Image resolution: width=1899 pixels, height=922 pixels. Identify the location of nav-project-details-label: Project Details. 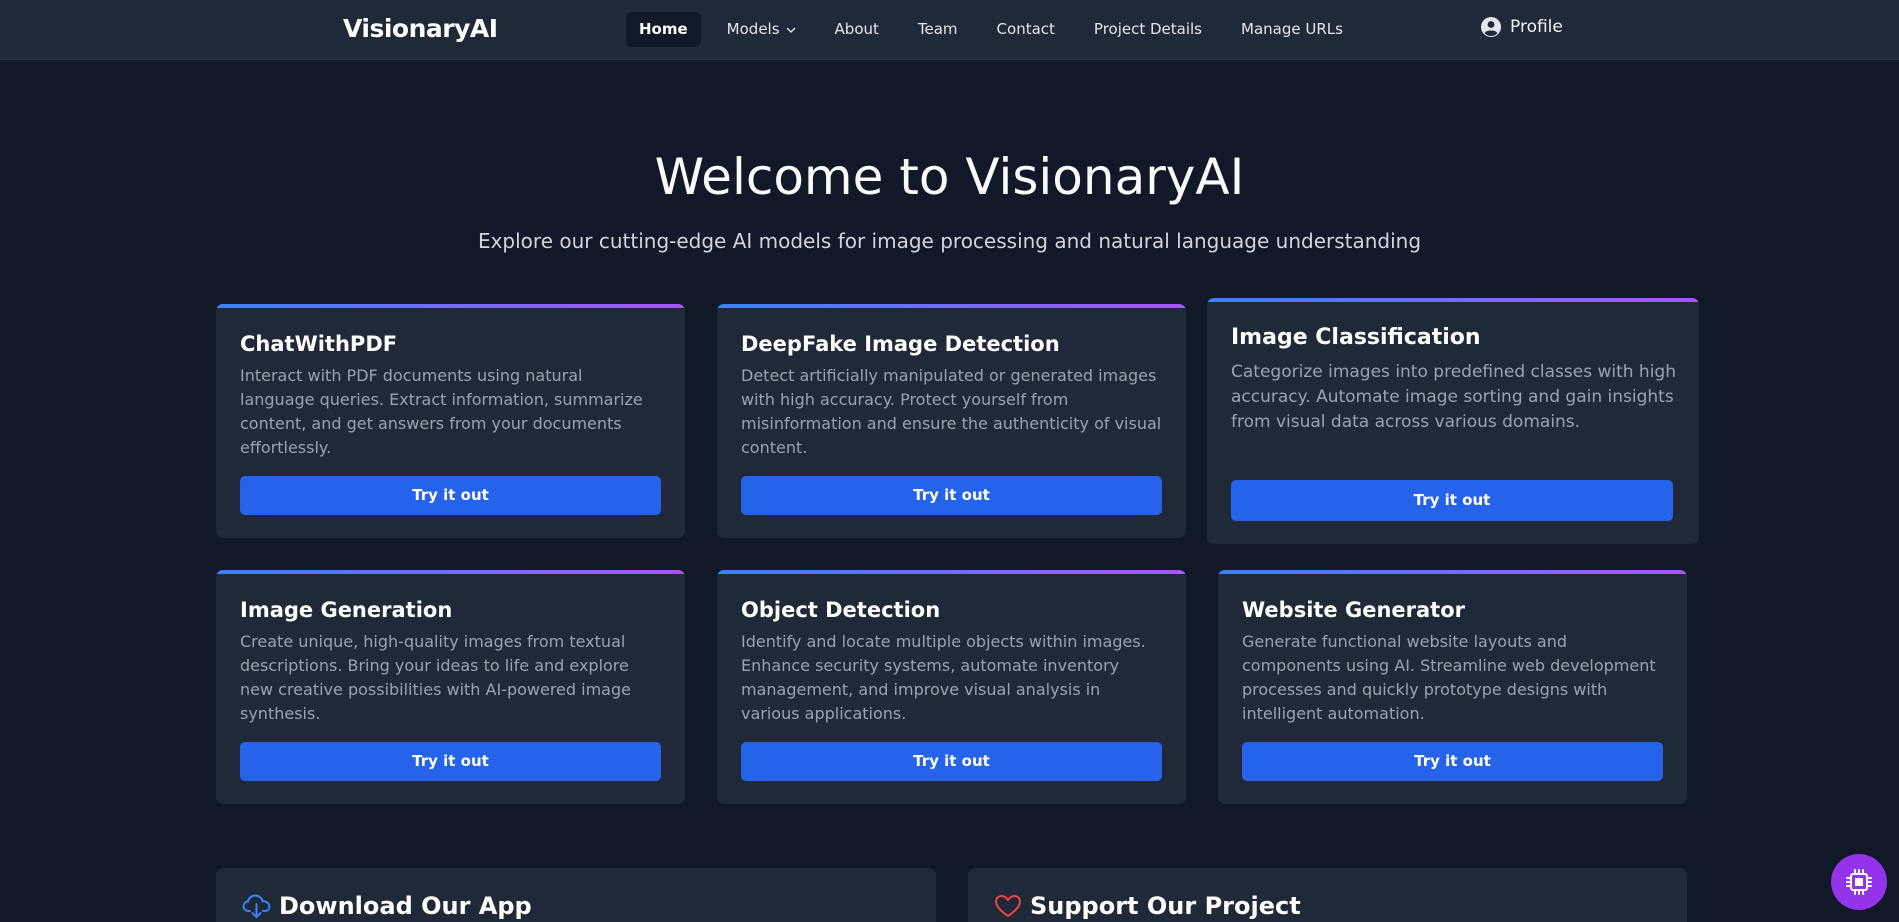
(1147, 29).